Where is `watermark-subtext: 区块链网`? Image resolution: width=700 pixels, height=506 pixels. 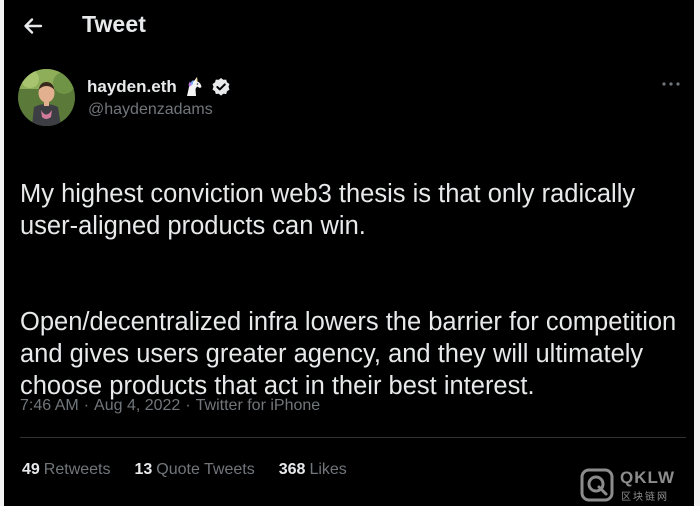 watermark-subtext: 区块链网 is located at coordinates (645, 497).